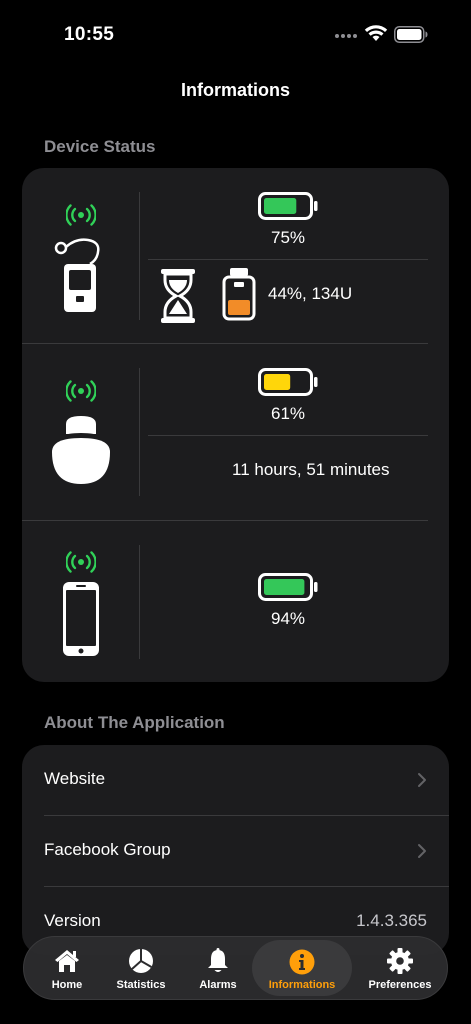 The height and width of the screenshot is (1024, 471). What do you see at coordinates (235, 90) in the screenshot?
I see `page-title: Informations` at bounding box center [235, 90].